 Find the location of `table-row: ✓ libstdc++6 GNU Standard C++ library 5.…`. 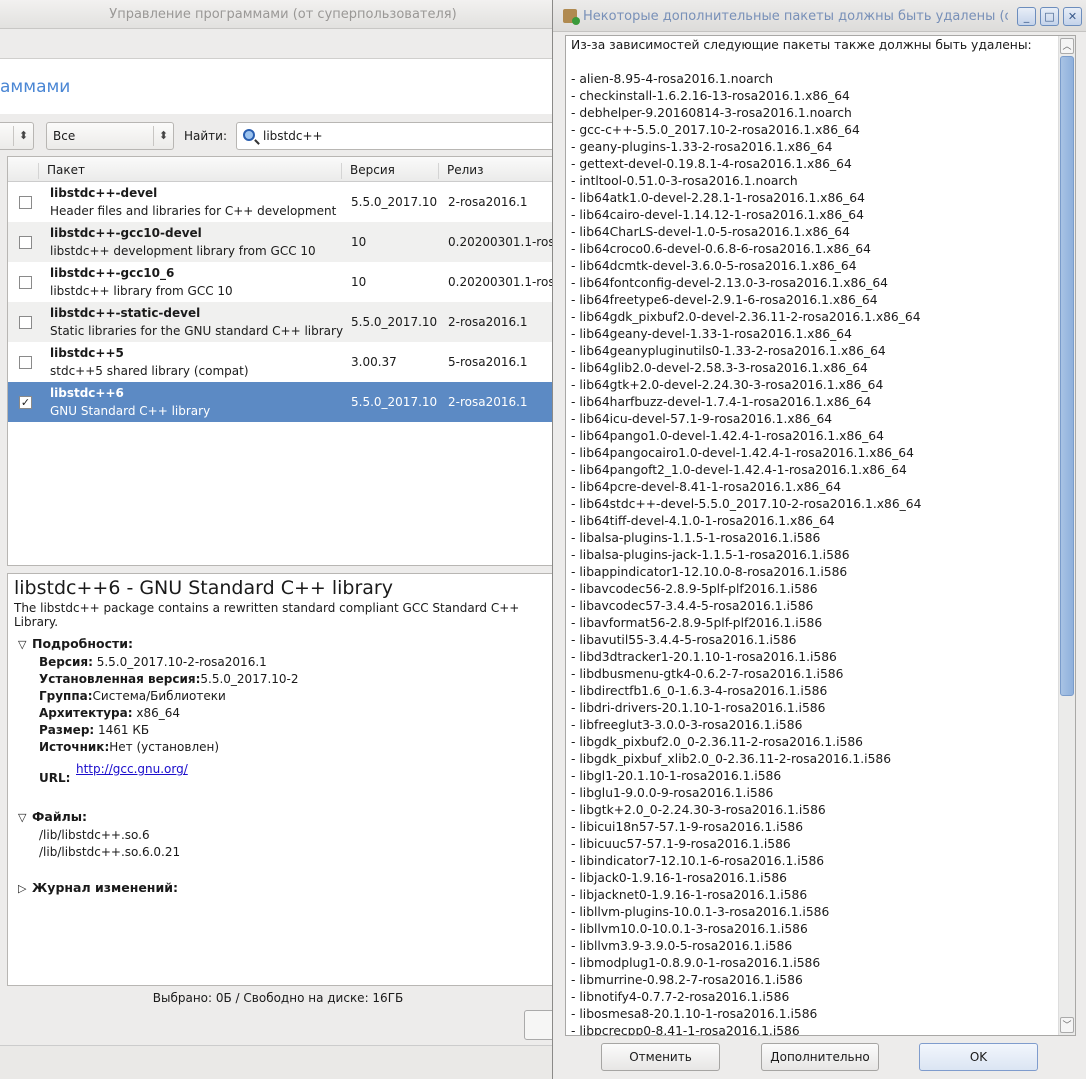

table-row: ✓ libstdc++6 GNU Standard C++ library 5.… is located at coordinates (287, 402).